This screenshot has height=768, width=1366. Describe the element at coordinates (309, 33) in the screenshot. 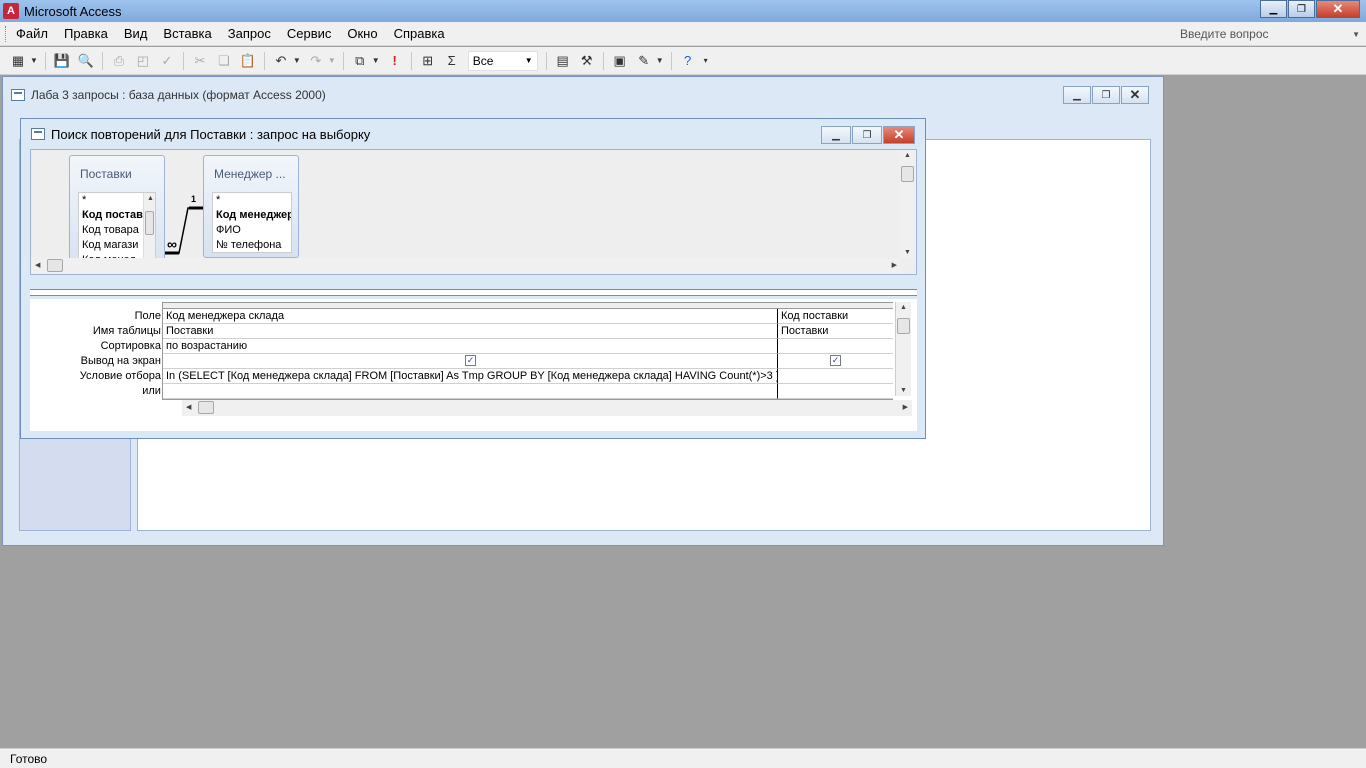

I see `menu-tools: Сервис` at that location.